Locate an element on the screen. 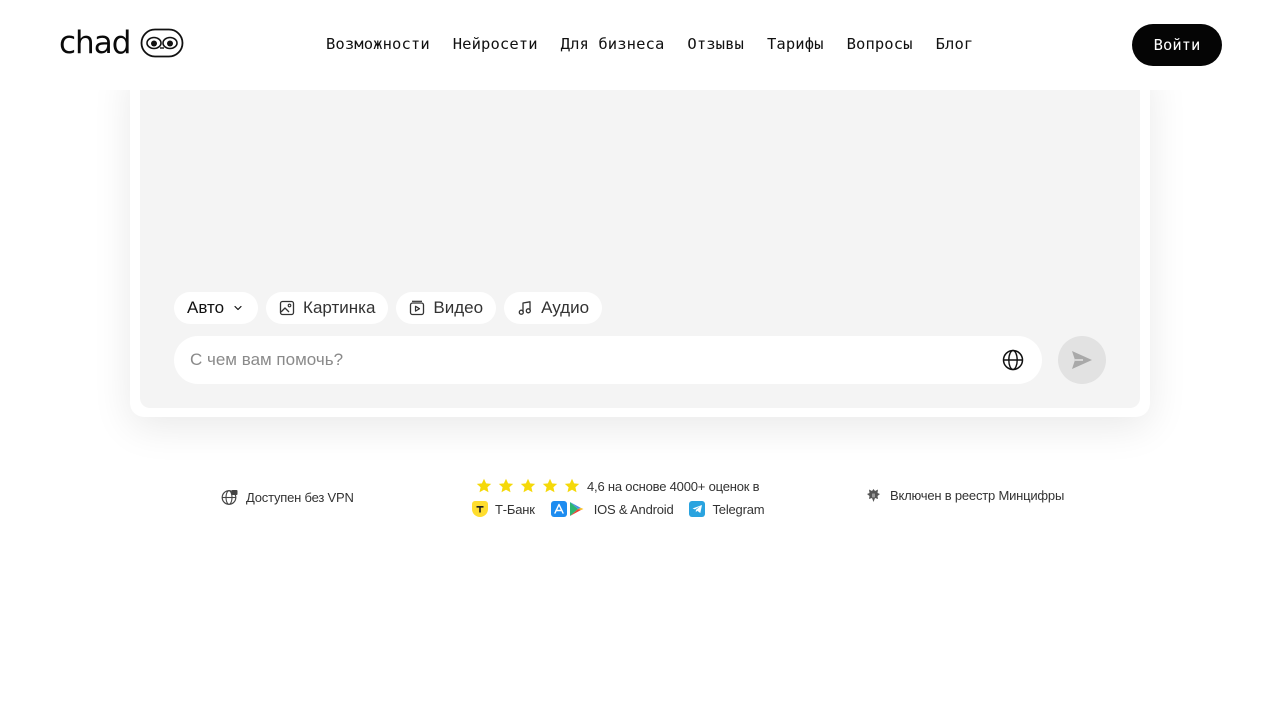 This screenshot has width=1280, height=720. globe-icon is located at coordinates (1013, 360).